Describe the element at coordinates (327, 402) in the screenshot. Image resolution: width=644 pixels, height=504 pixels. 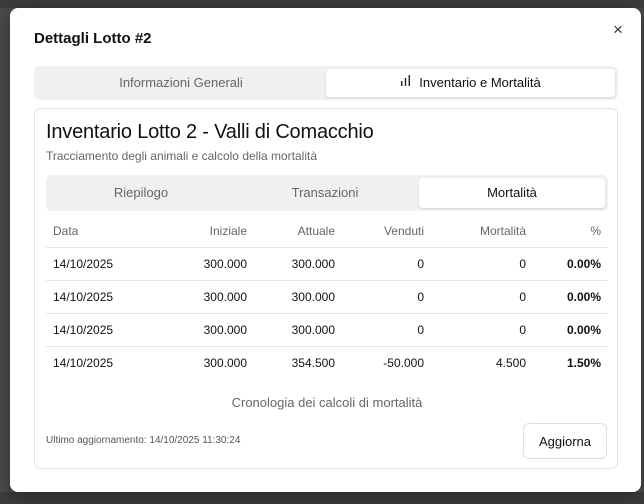
I see `table-caption: Cronologia dei calcoli di mortalità` at that location.